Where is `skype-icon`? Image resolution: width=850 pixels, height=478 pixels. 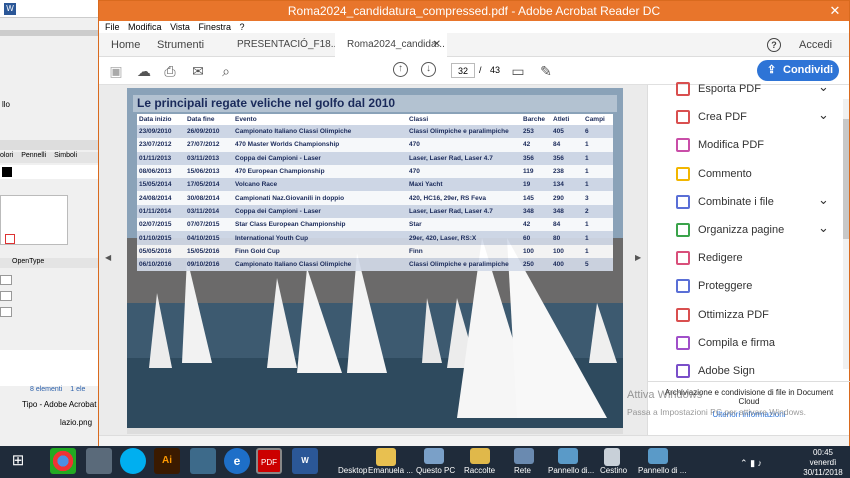 skype-icon is located at coordinates (133, 461).